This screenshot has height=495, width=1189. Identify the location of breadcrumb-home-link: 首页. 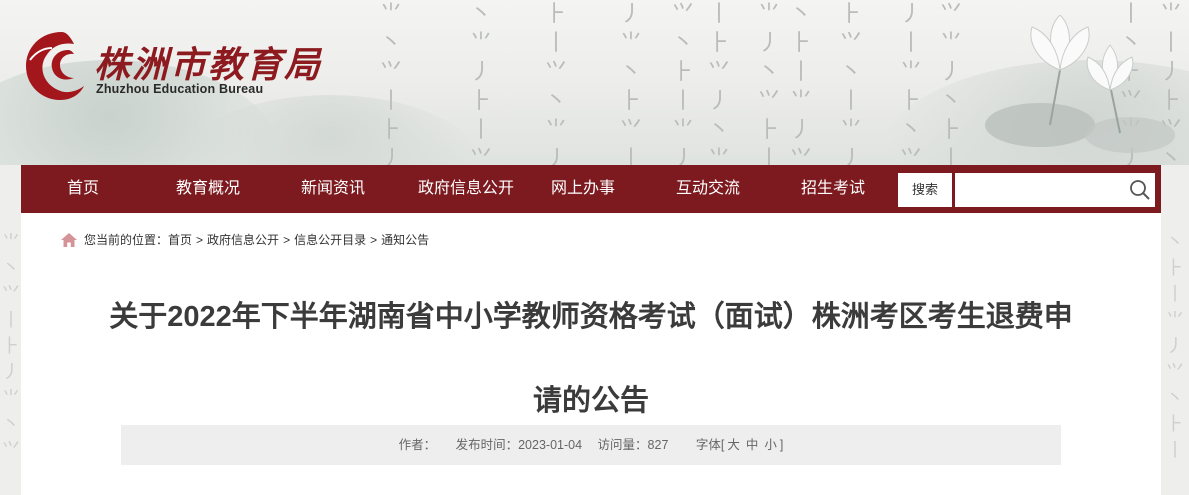
(180, 240).